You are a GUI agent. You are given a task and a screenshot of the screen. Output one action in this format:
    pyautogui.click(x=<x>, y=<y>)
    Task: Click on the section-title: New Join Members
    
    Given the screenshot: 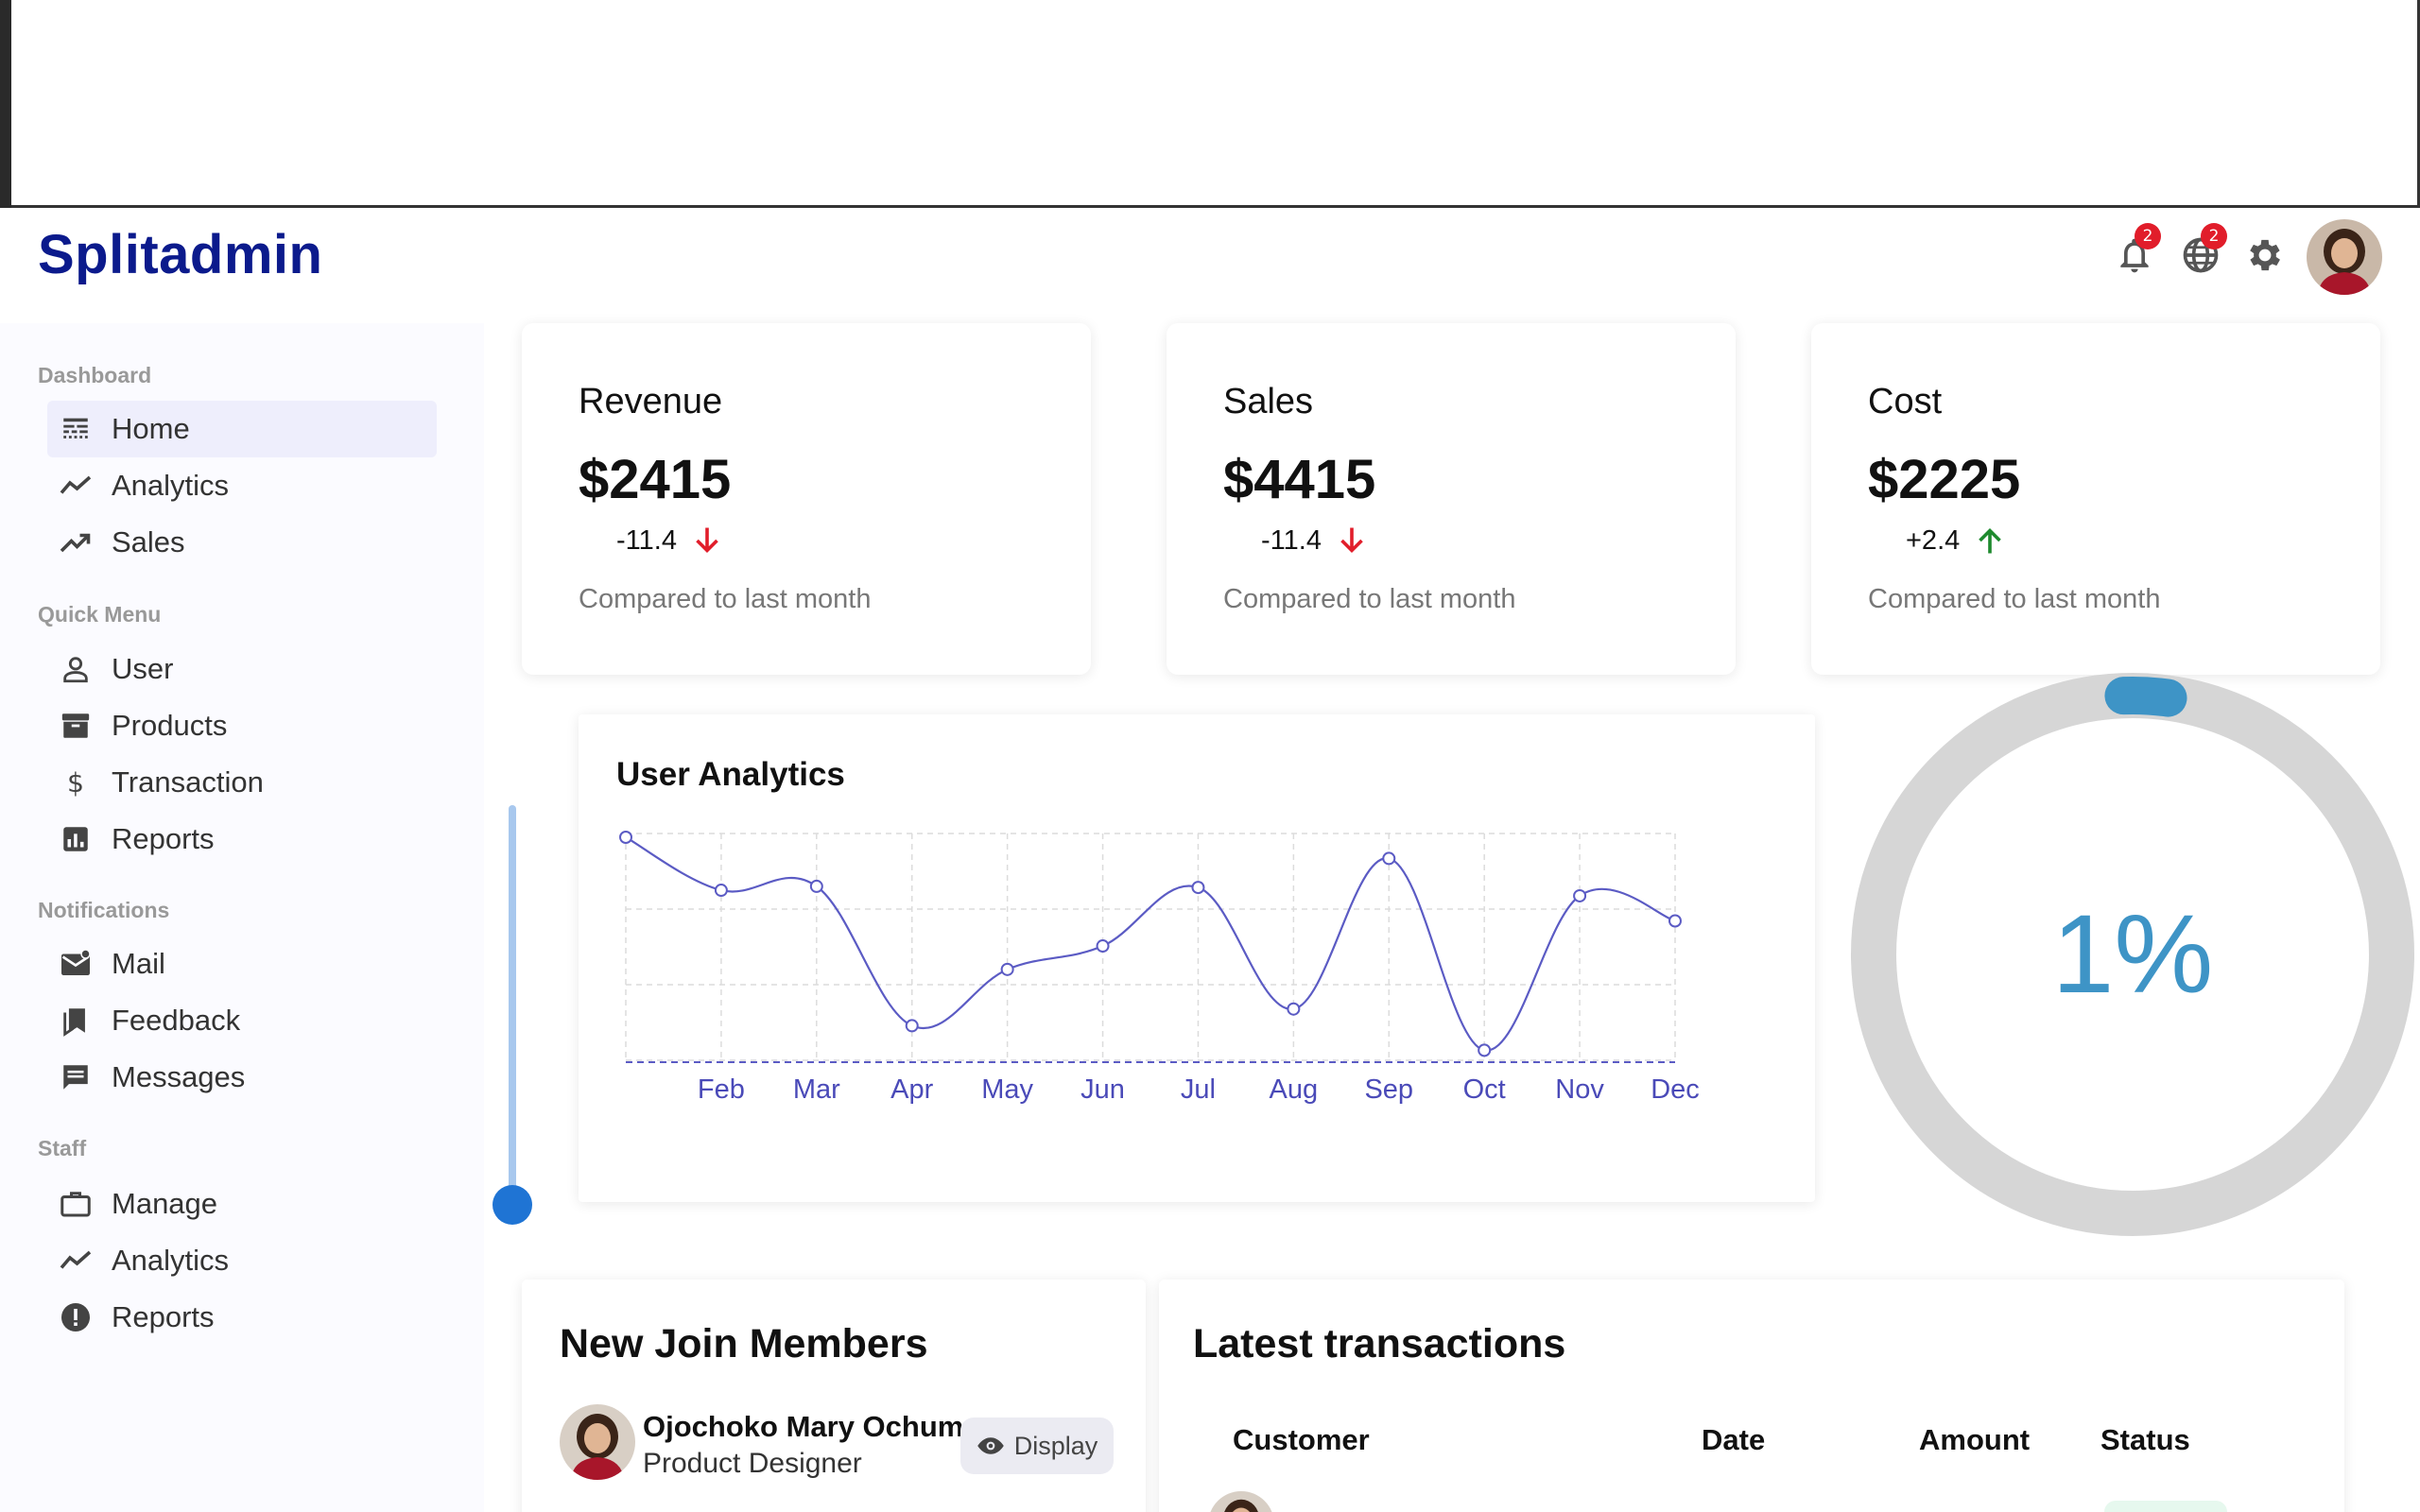 What is the action you would take?
    pyautogui.click(x=744, y=1343)
    